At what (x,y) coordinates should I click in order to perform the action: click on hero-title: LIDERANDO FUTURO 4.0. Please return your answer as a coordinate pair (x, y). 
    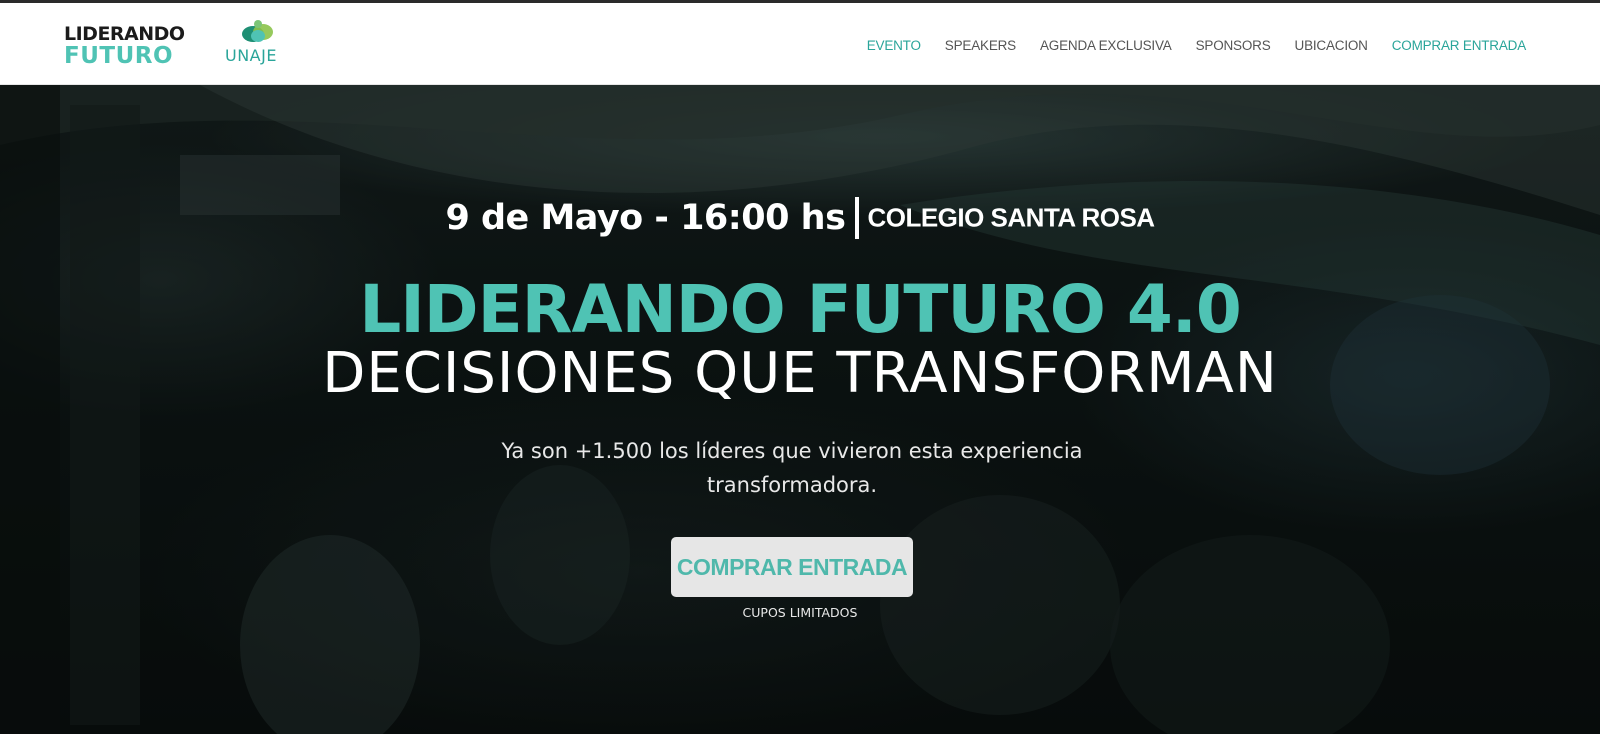
    Looking at the image, I should click on (800, 309).